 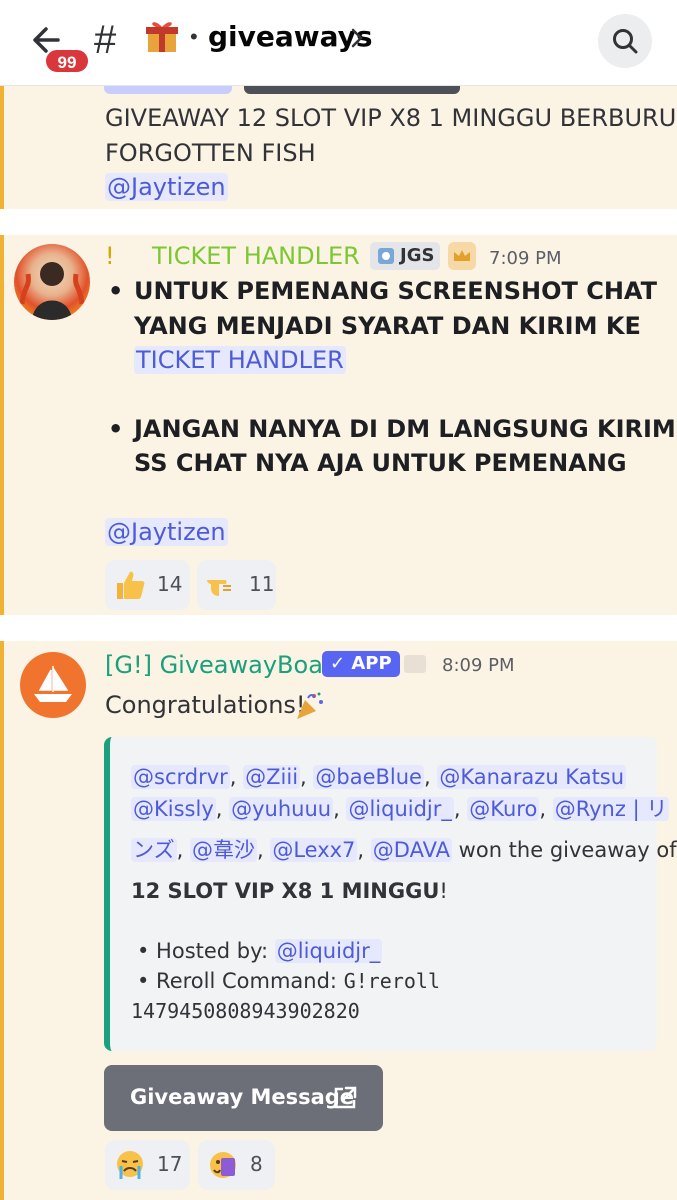 What do you see at coordinates (219, 588) in the screenshot?
I see `pointing-hand-icon` at bounding box center [219, 588].